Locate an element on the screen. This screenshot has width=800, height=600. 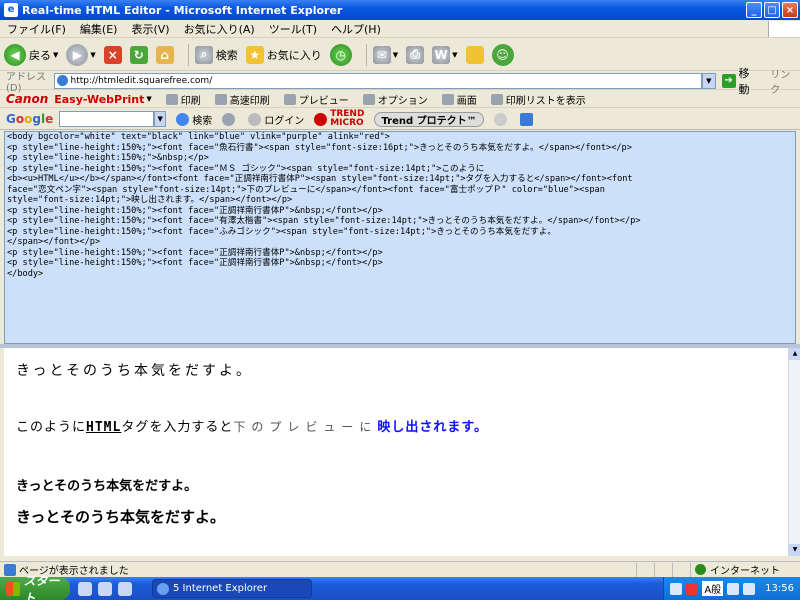
tray-network-icon is located at coordinates (733, 588).